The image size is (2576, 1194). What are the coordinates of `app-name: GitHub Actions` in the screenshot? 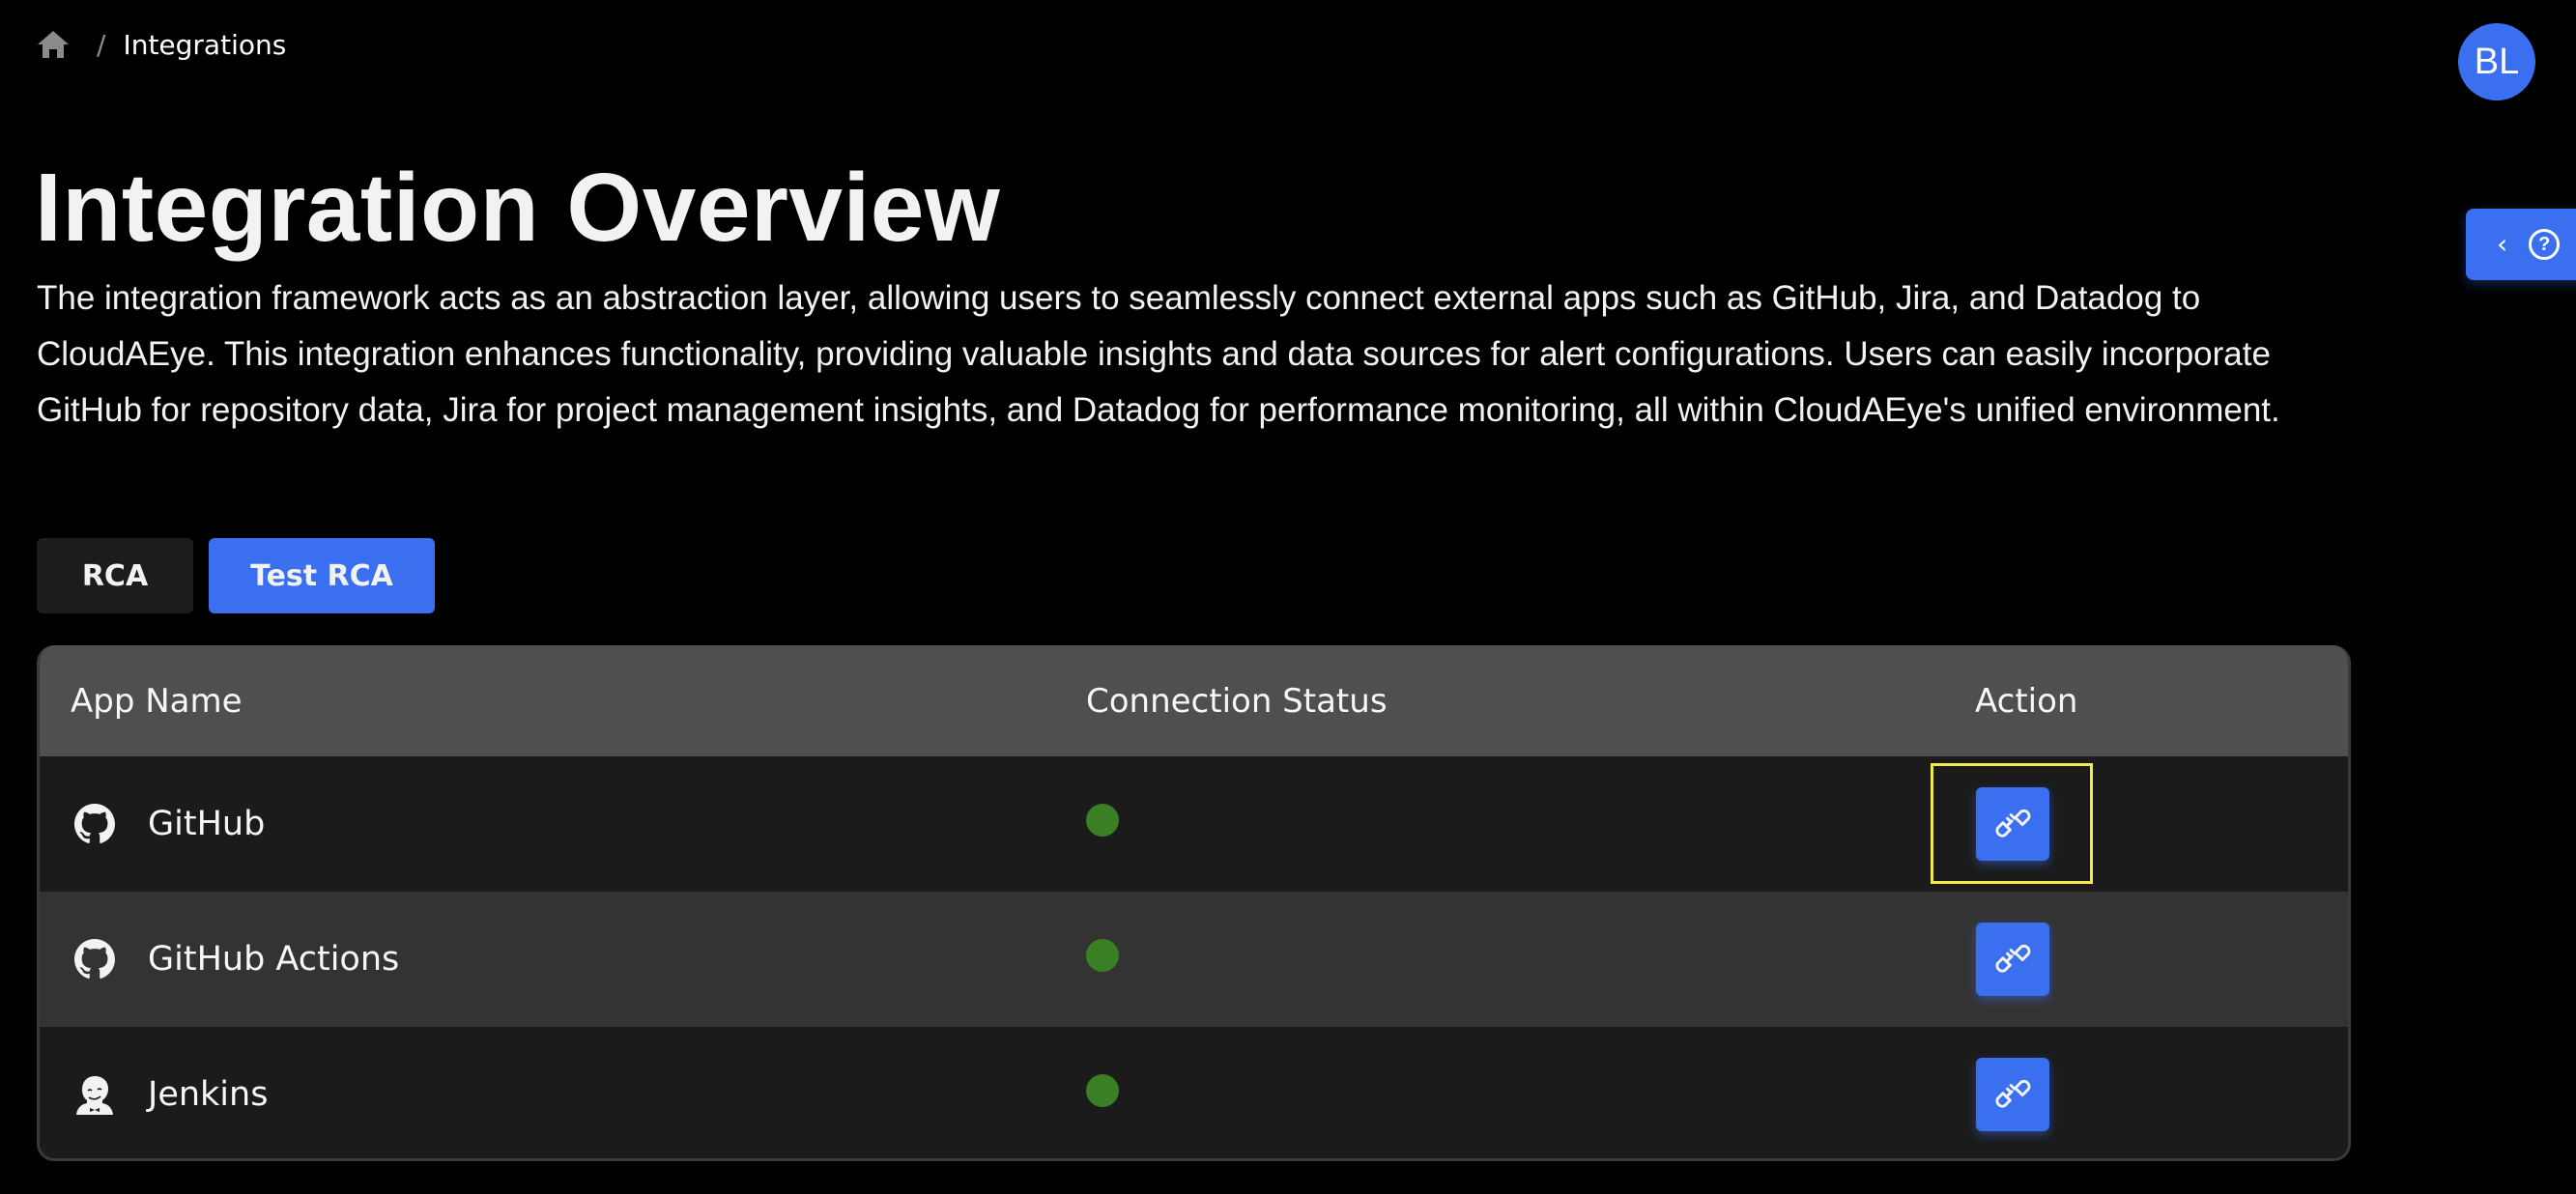 It's located at (274, 960).